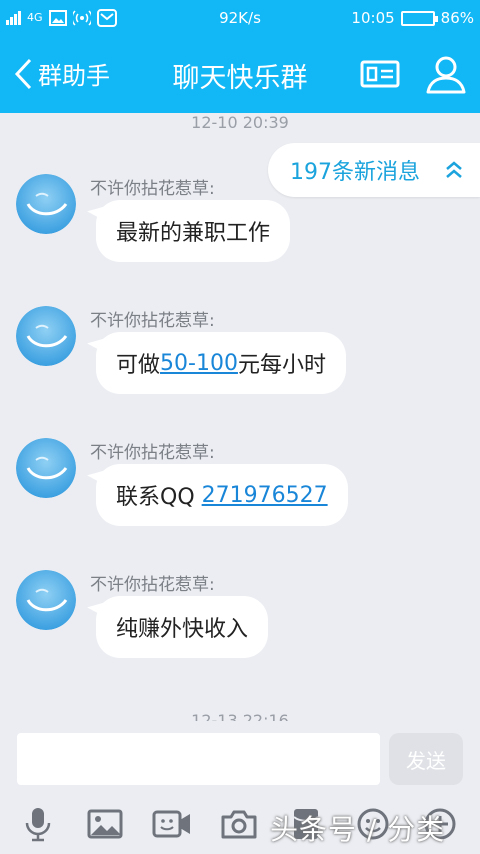 The height and width of the screenshot is (854, 480). What do you see at coordinates (281, 365) in the screenshot?
I see `message-text: 元每小时` at bounding box center [281, 365].